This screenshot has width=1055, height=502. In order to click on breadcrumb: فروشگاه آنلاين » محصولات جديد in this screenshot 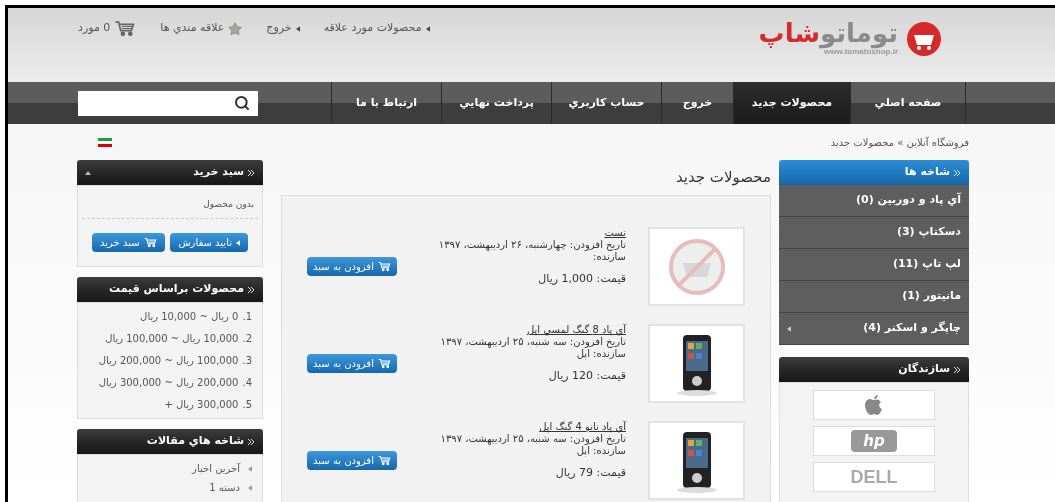, I will do `click(899, 142)`.